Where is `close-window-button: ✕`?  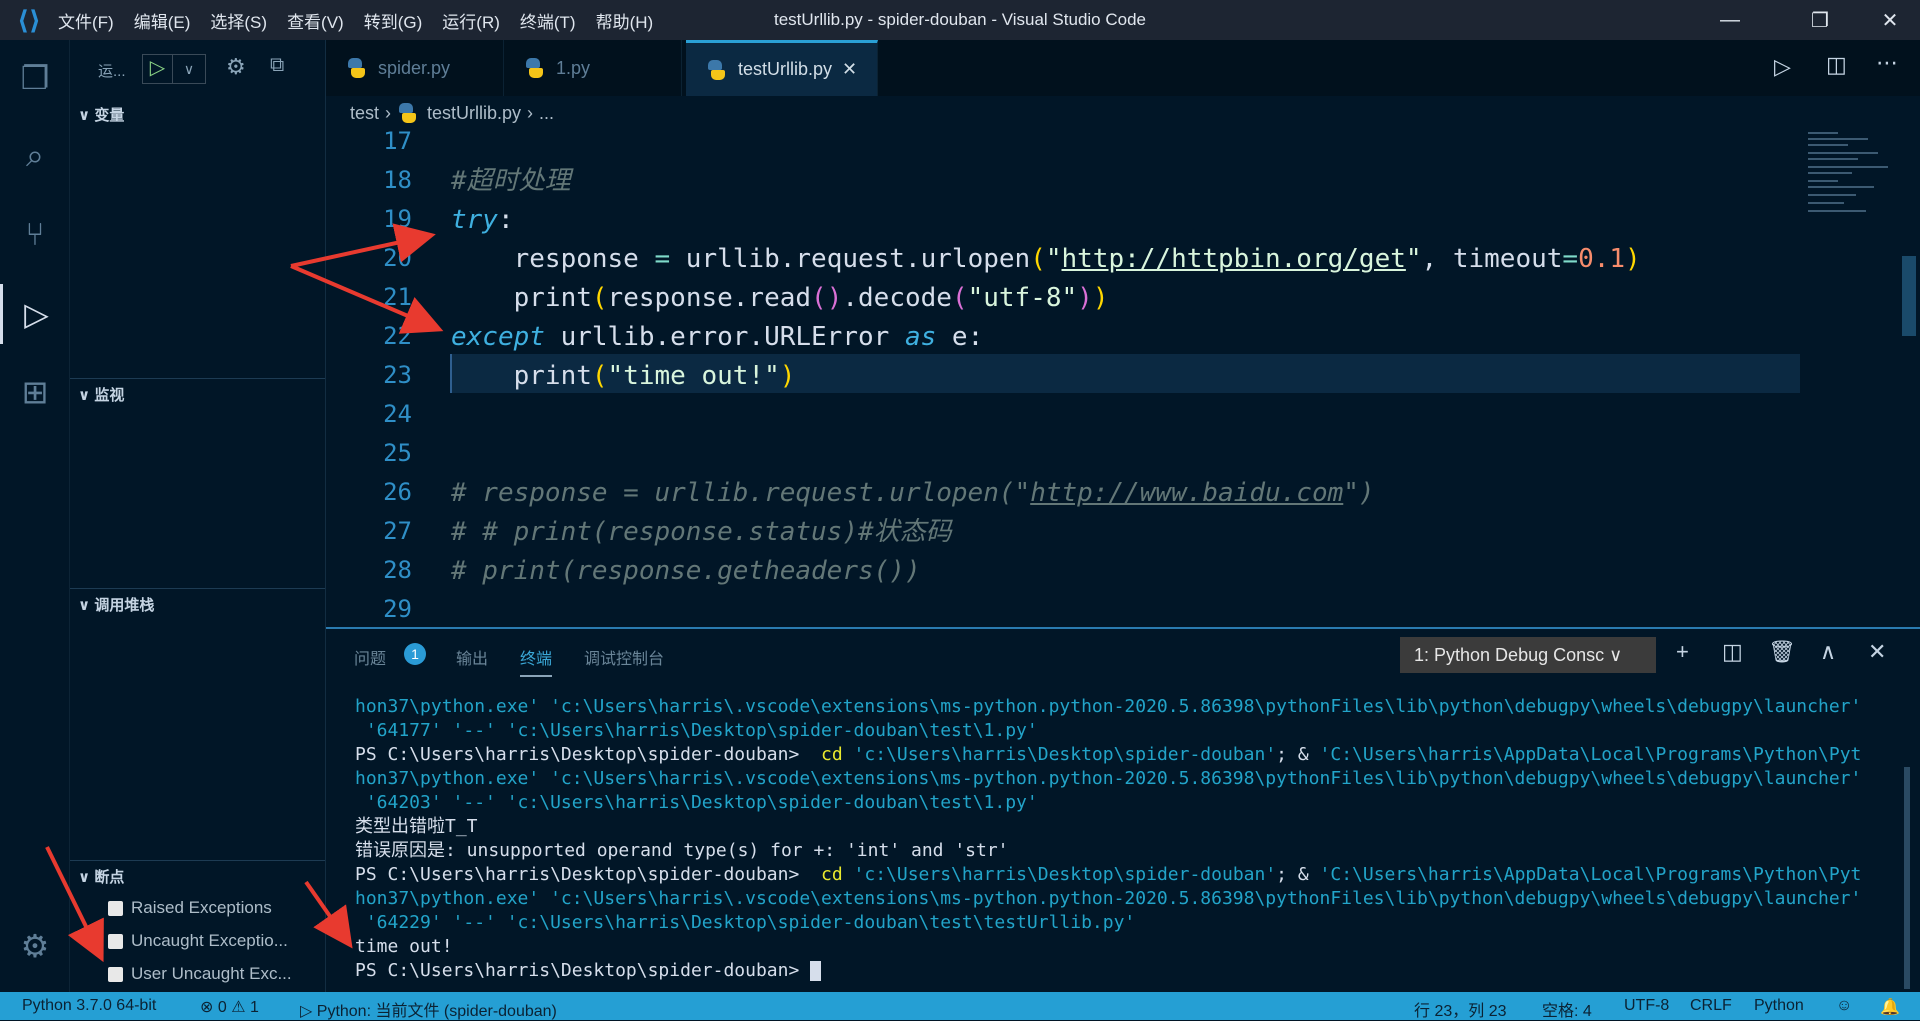 close-window-button: ✕ is located at coordinates (1890, 20).